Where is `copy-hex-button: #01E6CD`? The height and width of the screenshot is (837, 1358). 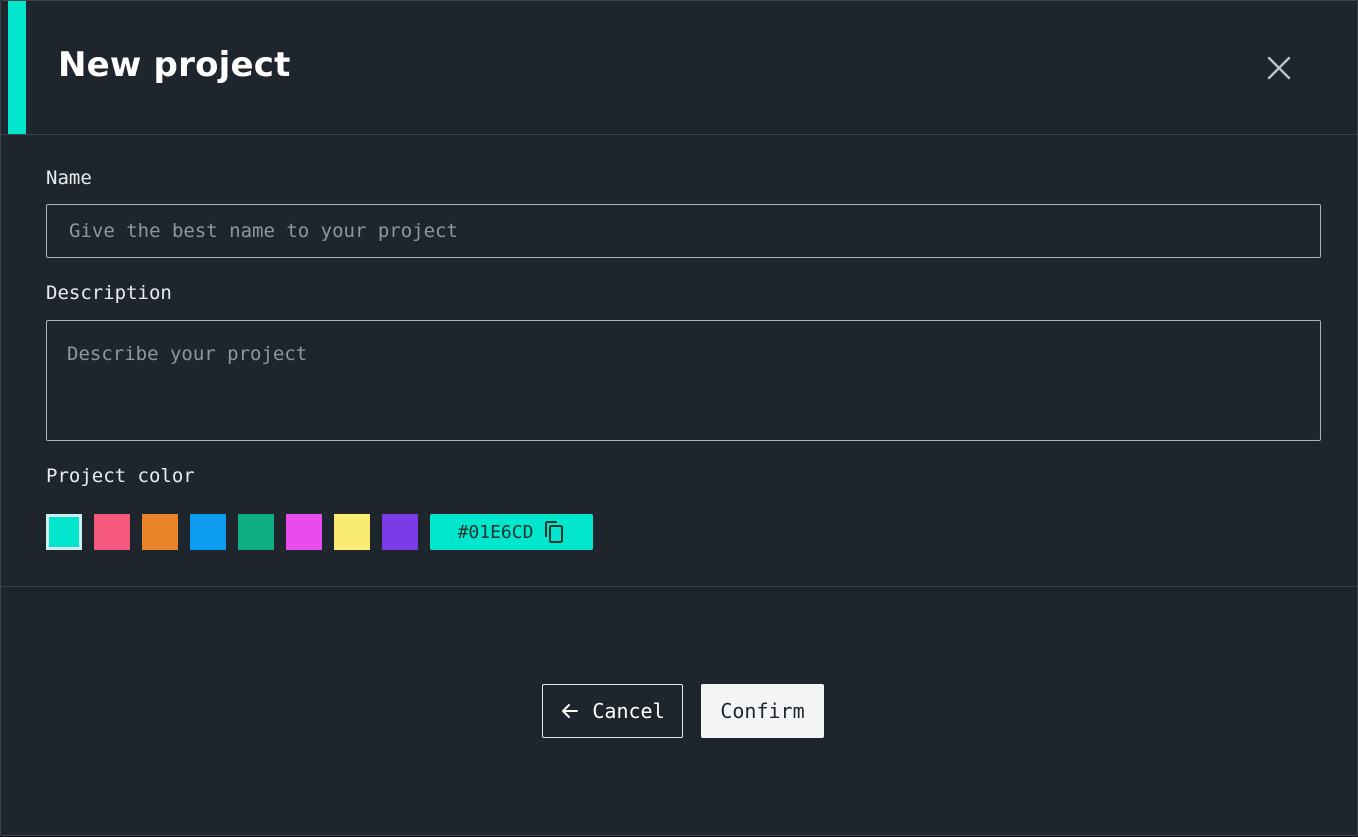
copy-hex-button: #01E6CD is located at coordinates (511, 532).